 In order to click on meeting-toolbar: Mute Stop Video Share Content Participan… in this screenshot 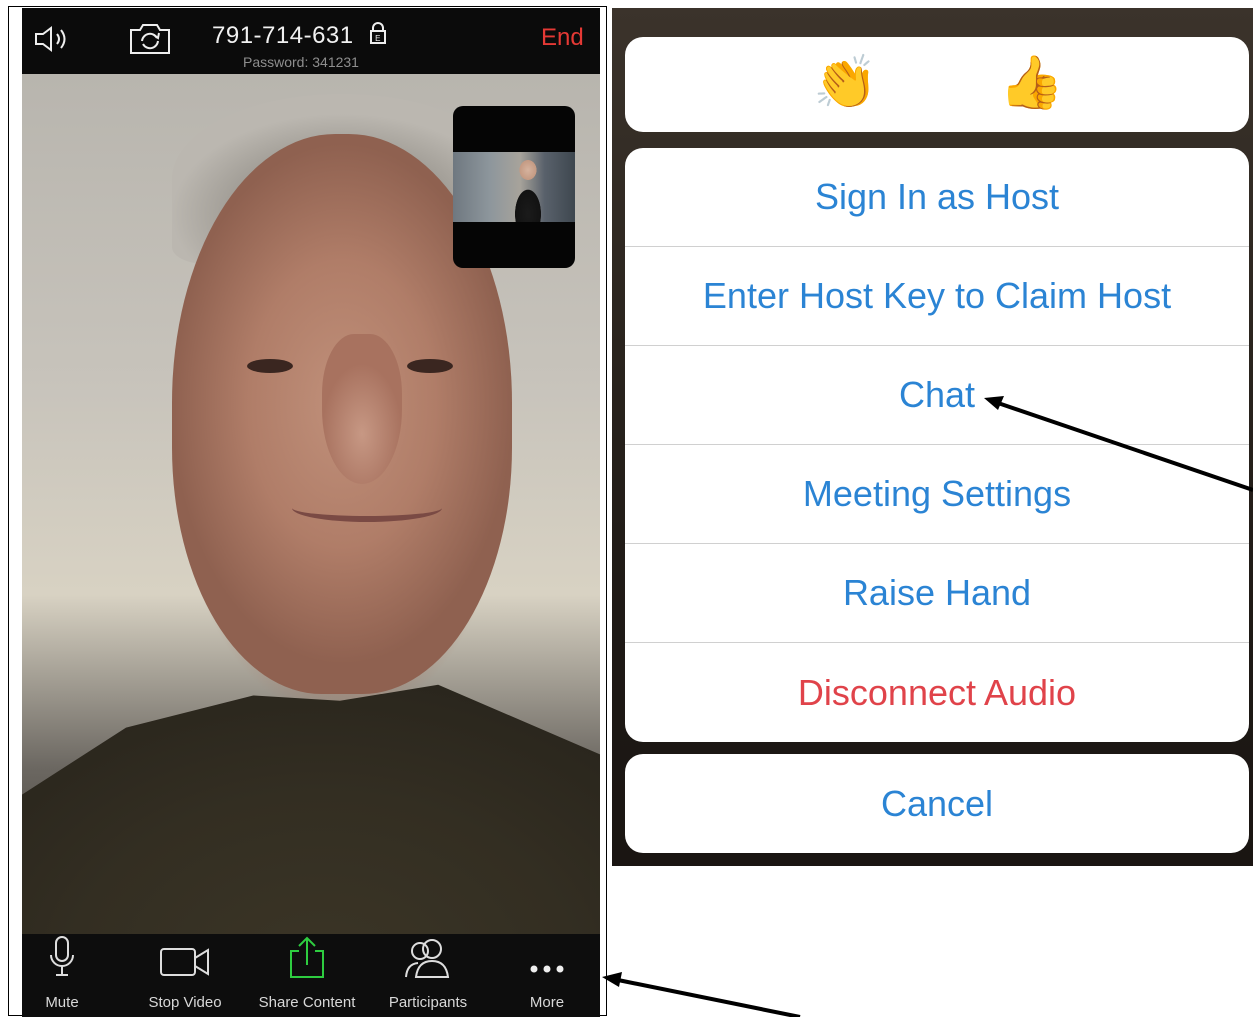, I will do `click(311, 975)`.